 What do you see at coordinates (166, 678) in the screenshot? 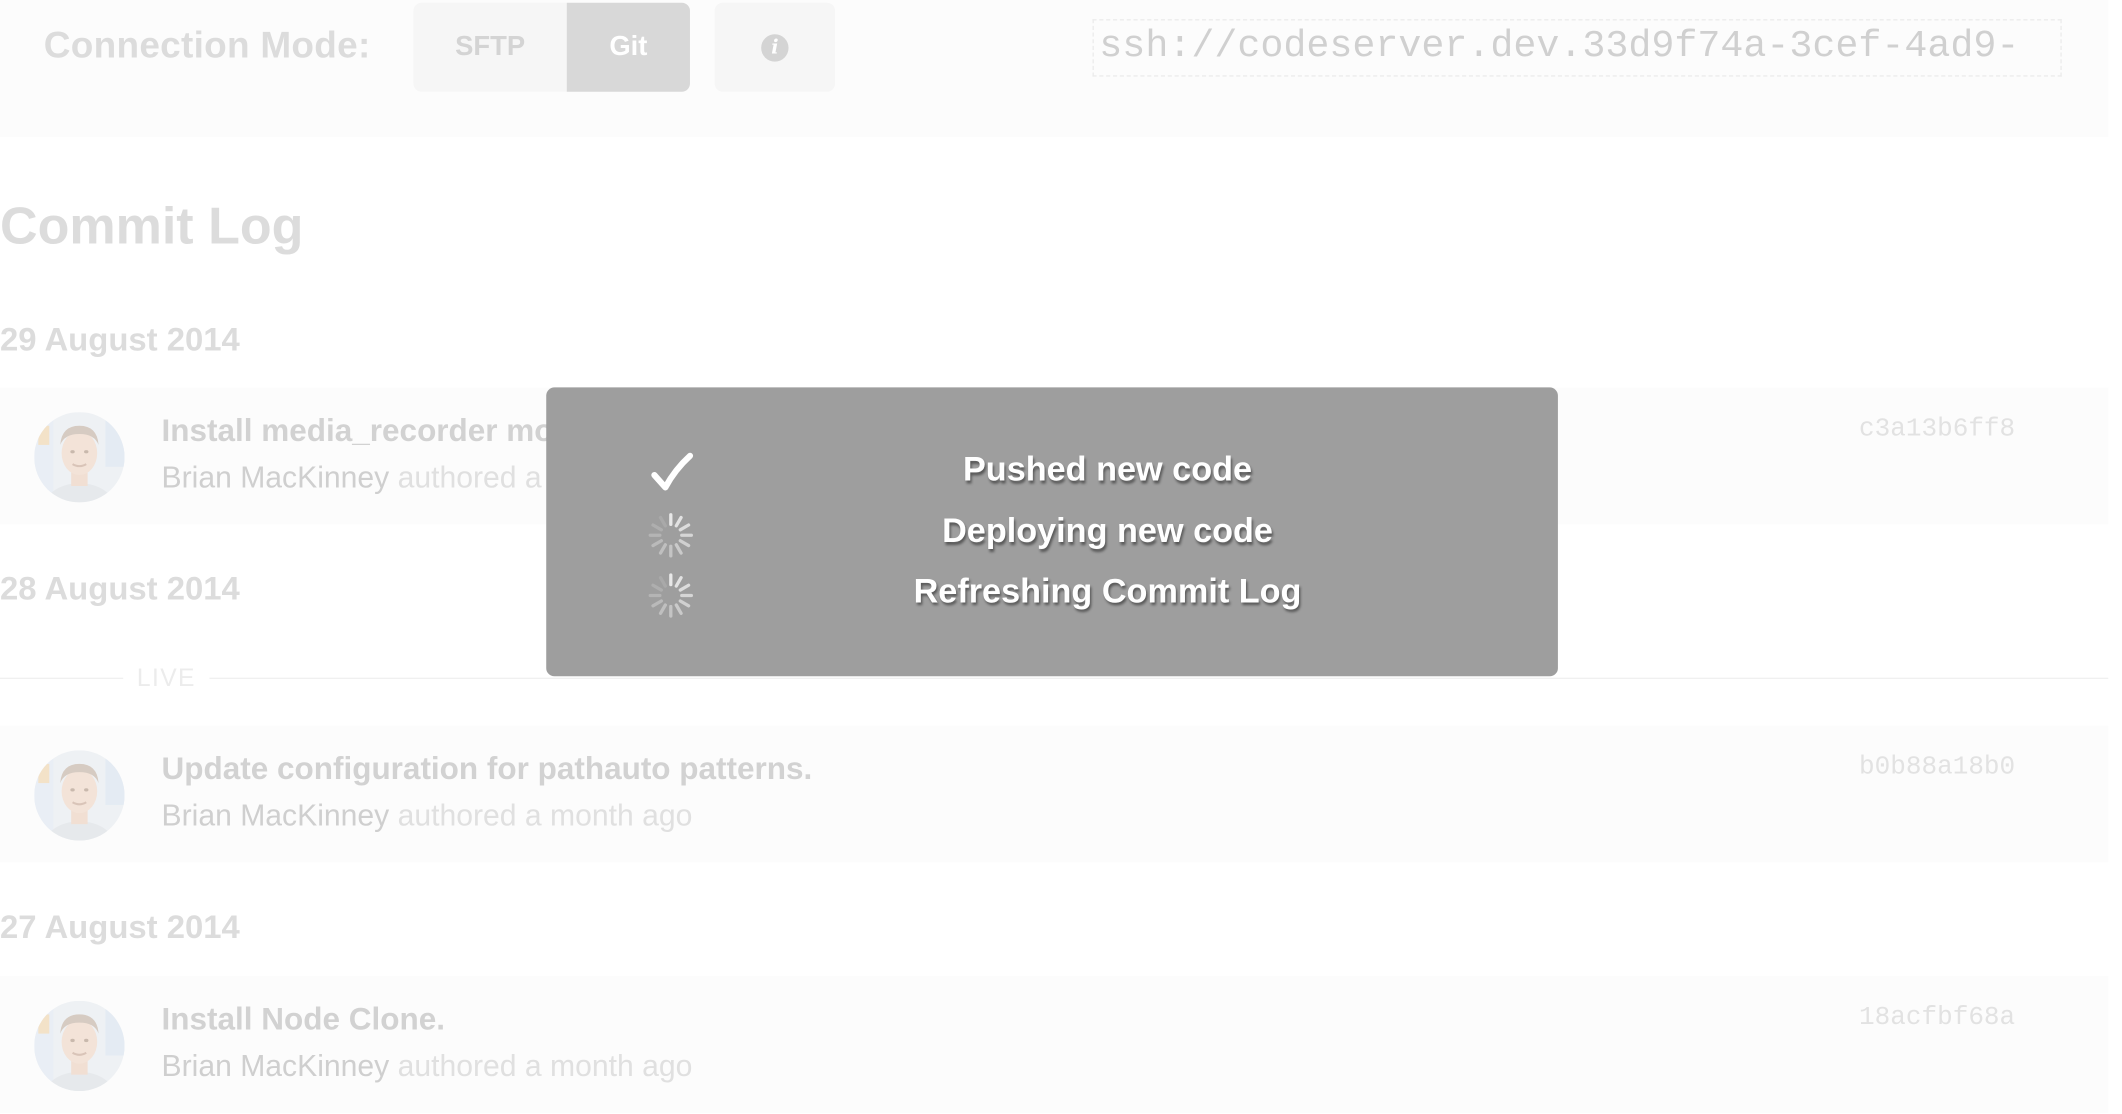
I see `live-label: LIVE` at bounding box center [166, 678].